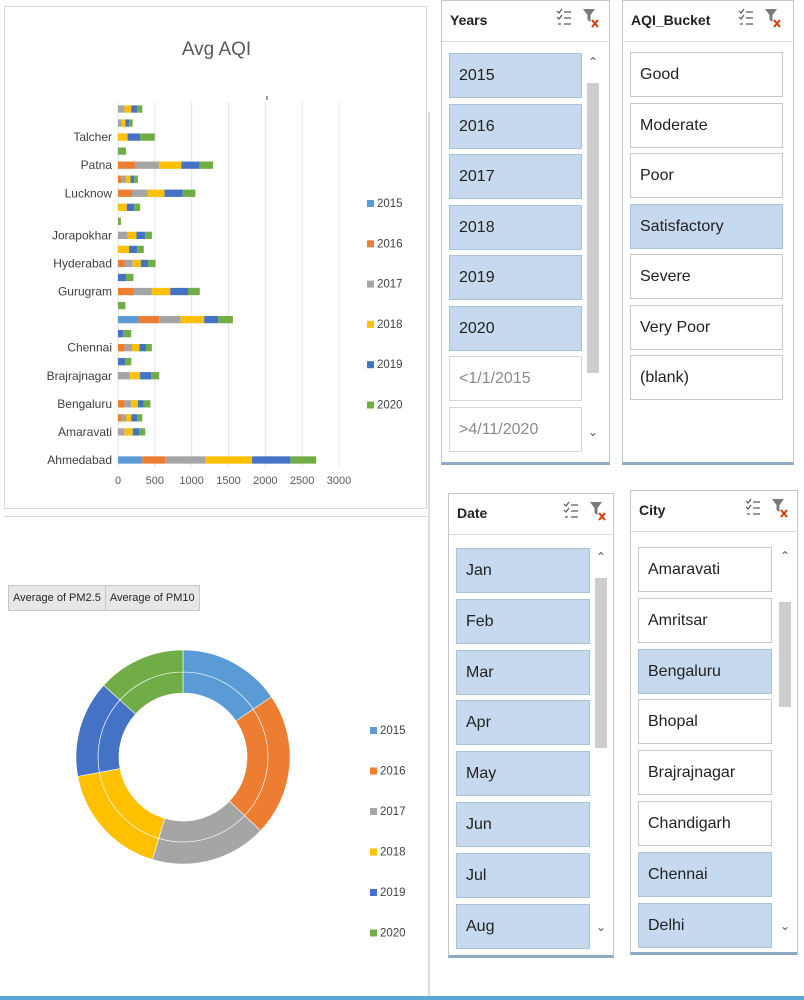 The height and width of the screenshot is (1000, 804). I want to click on slicer-item: Moderate, so click(706, 125).